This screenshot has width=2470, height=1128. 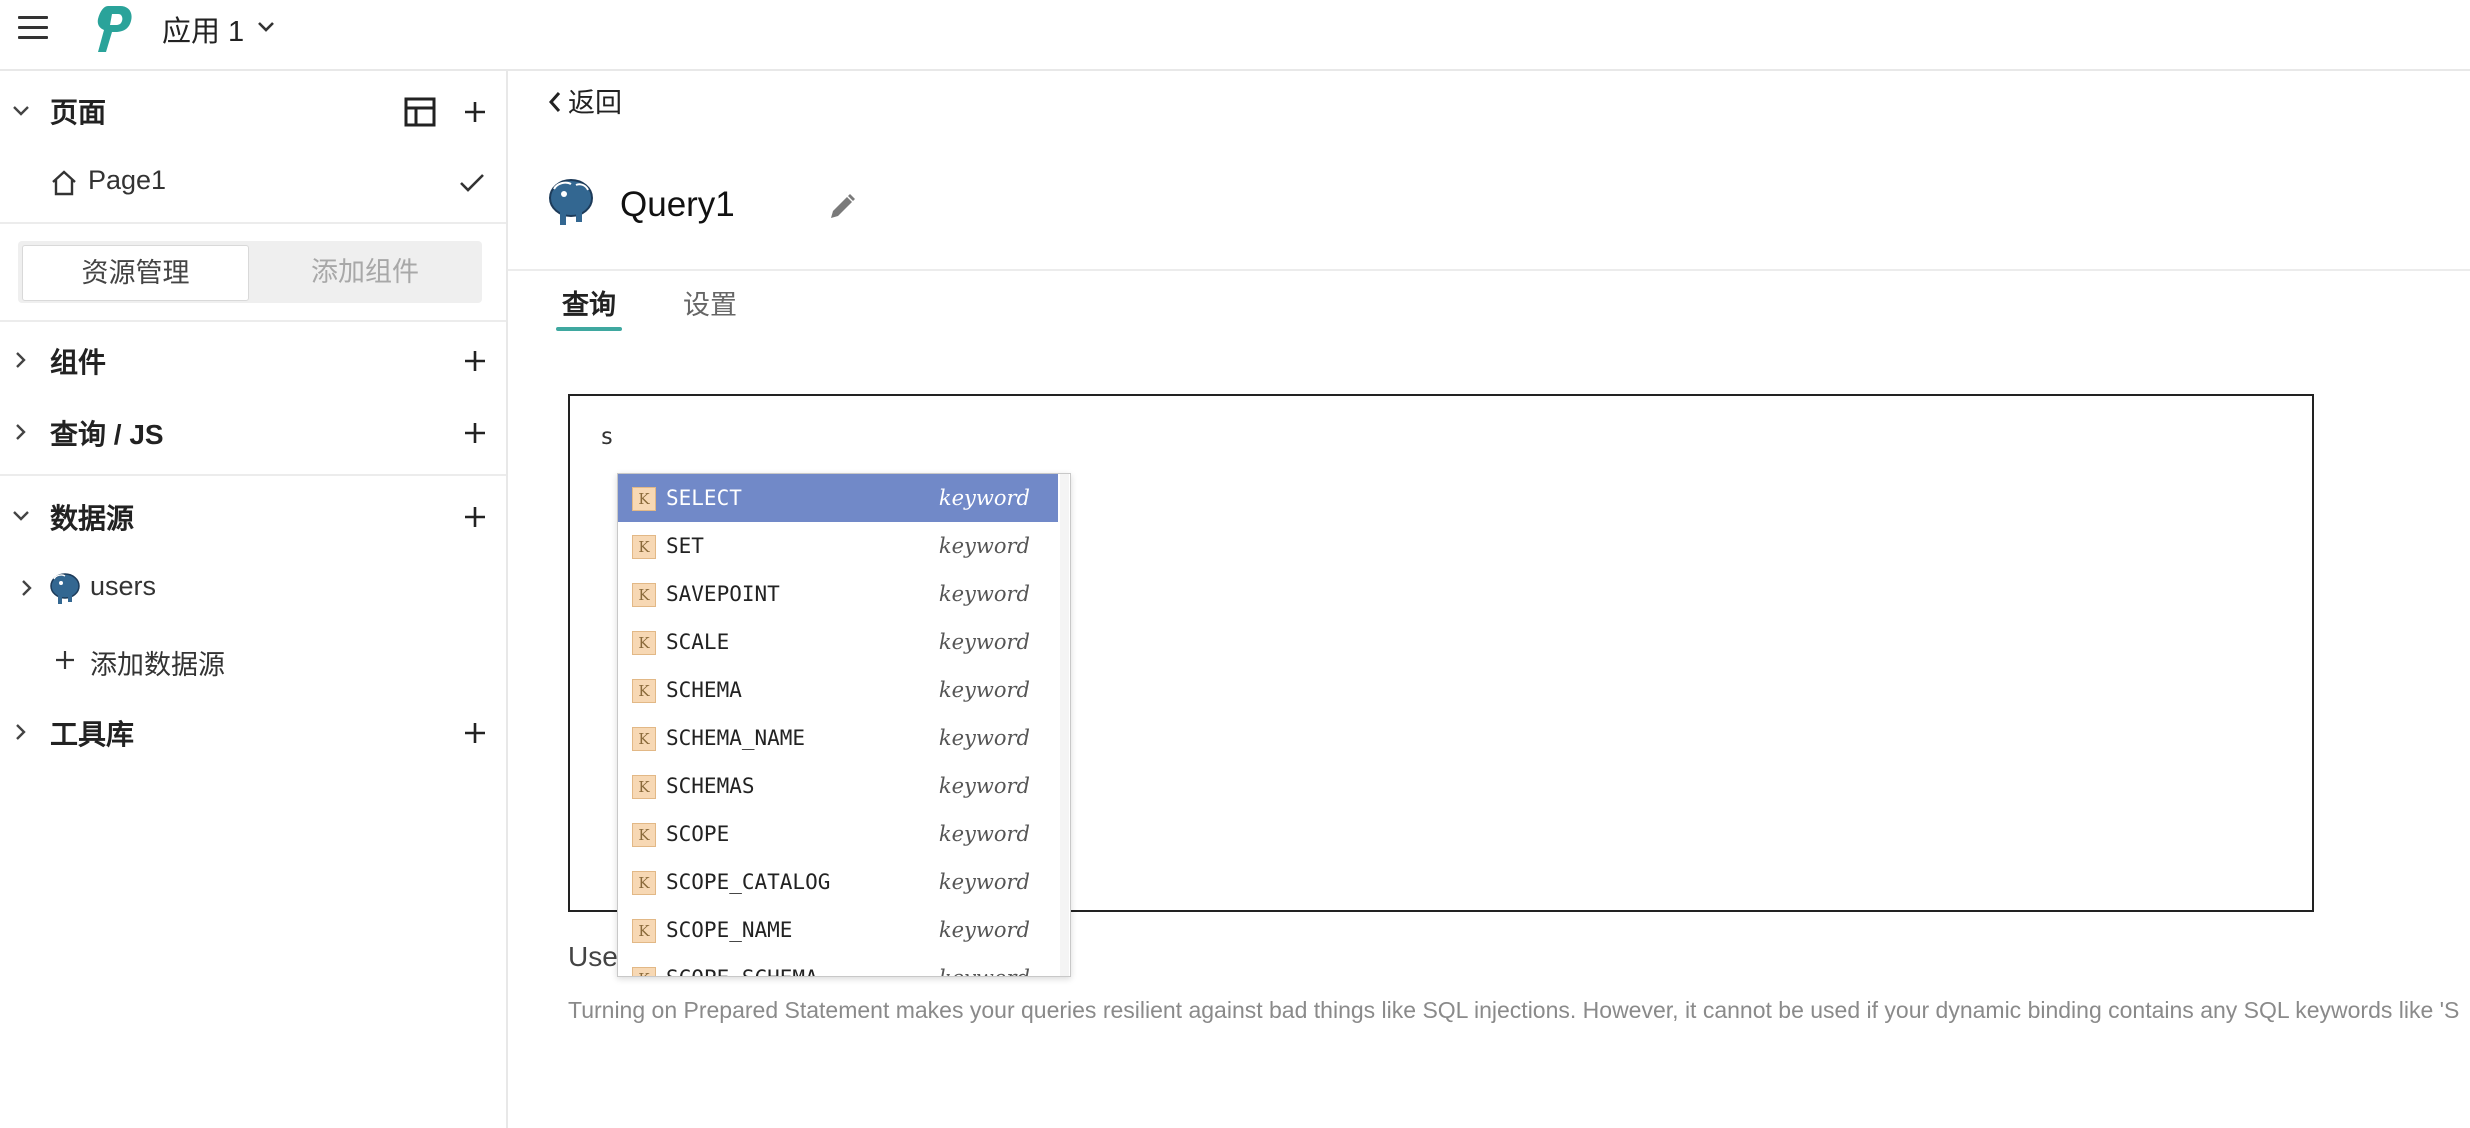 I want to click on autocomplete-item-label: SAVEPOINT, so click(x=723, y=594).